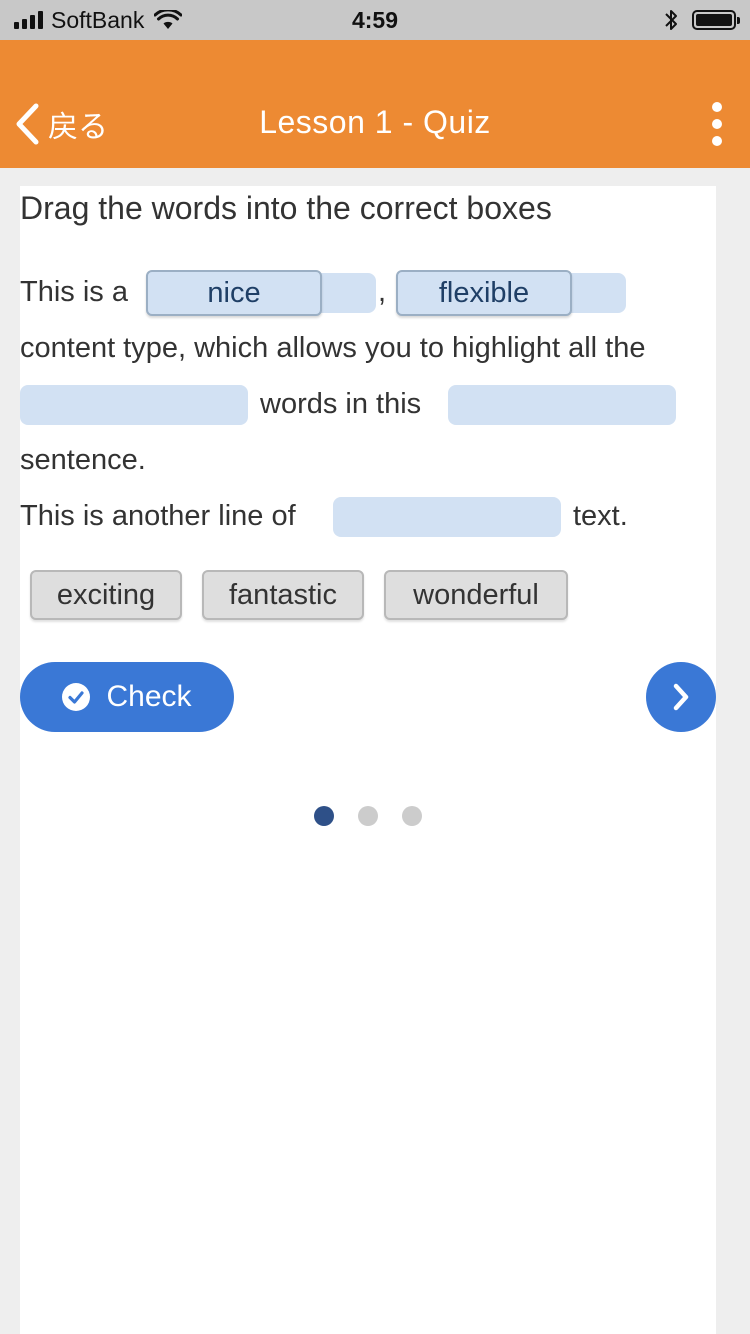 Image resolution: width=750 pixels, height=1334 pixels. I want to click on sentence-line-1-prefix: This is a, so click(74, 292).